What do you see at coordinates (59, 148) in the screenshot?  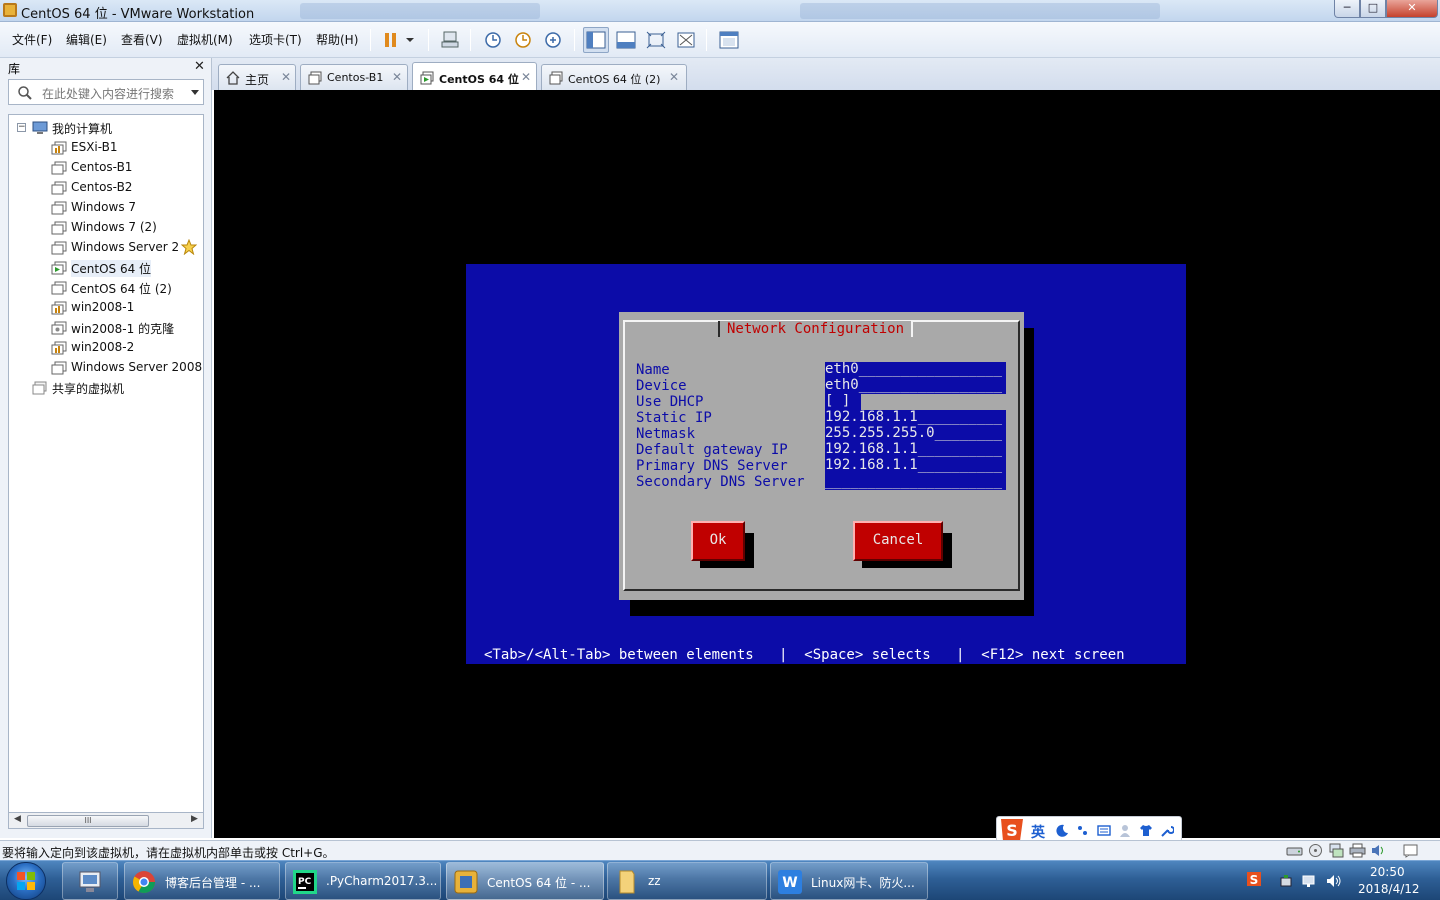 I see `esxi-host-icon` at bounding box center [59, 148].